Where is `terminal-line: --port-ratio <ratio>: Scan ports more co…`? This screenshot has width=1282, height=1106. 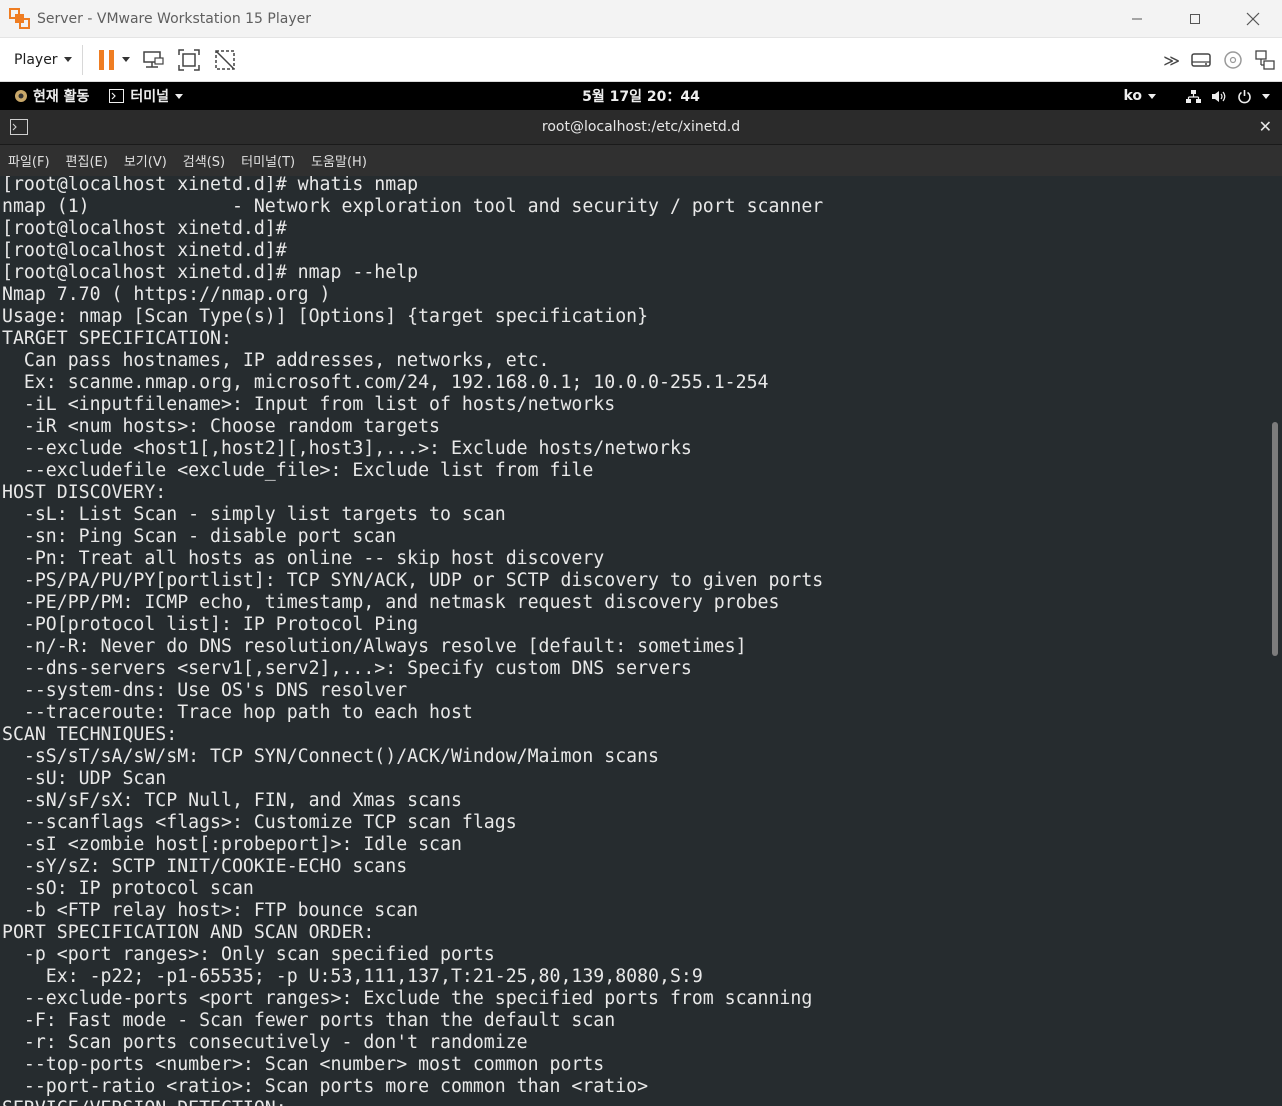 terminal-line: --port-ratio <ratio>: Scan ports more co… is located at coordinates (325, 1086).